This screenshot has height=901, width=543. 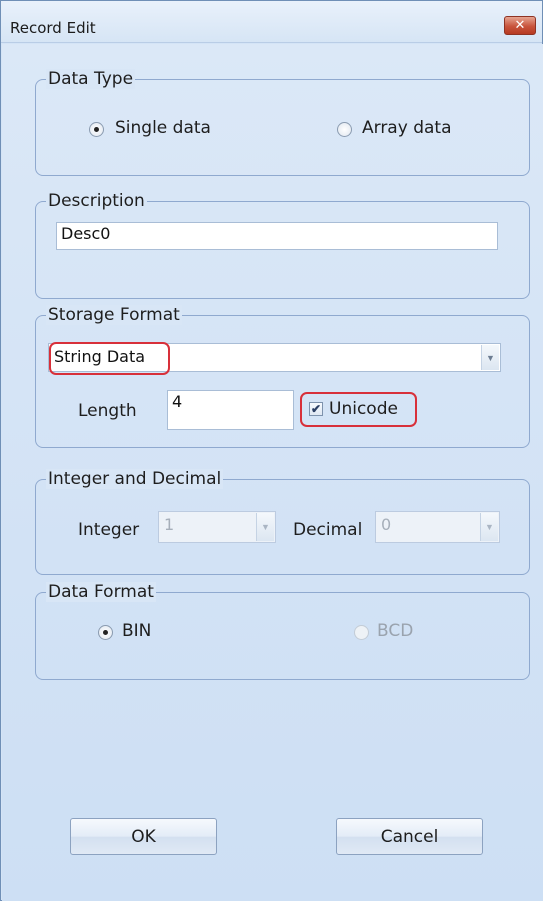 What do you see at coordinates (101, 592) in the screenshot?
I see `data-format-legend: Data Format` at bounding box center [101, 592].